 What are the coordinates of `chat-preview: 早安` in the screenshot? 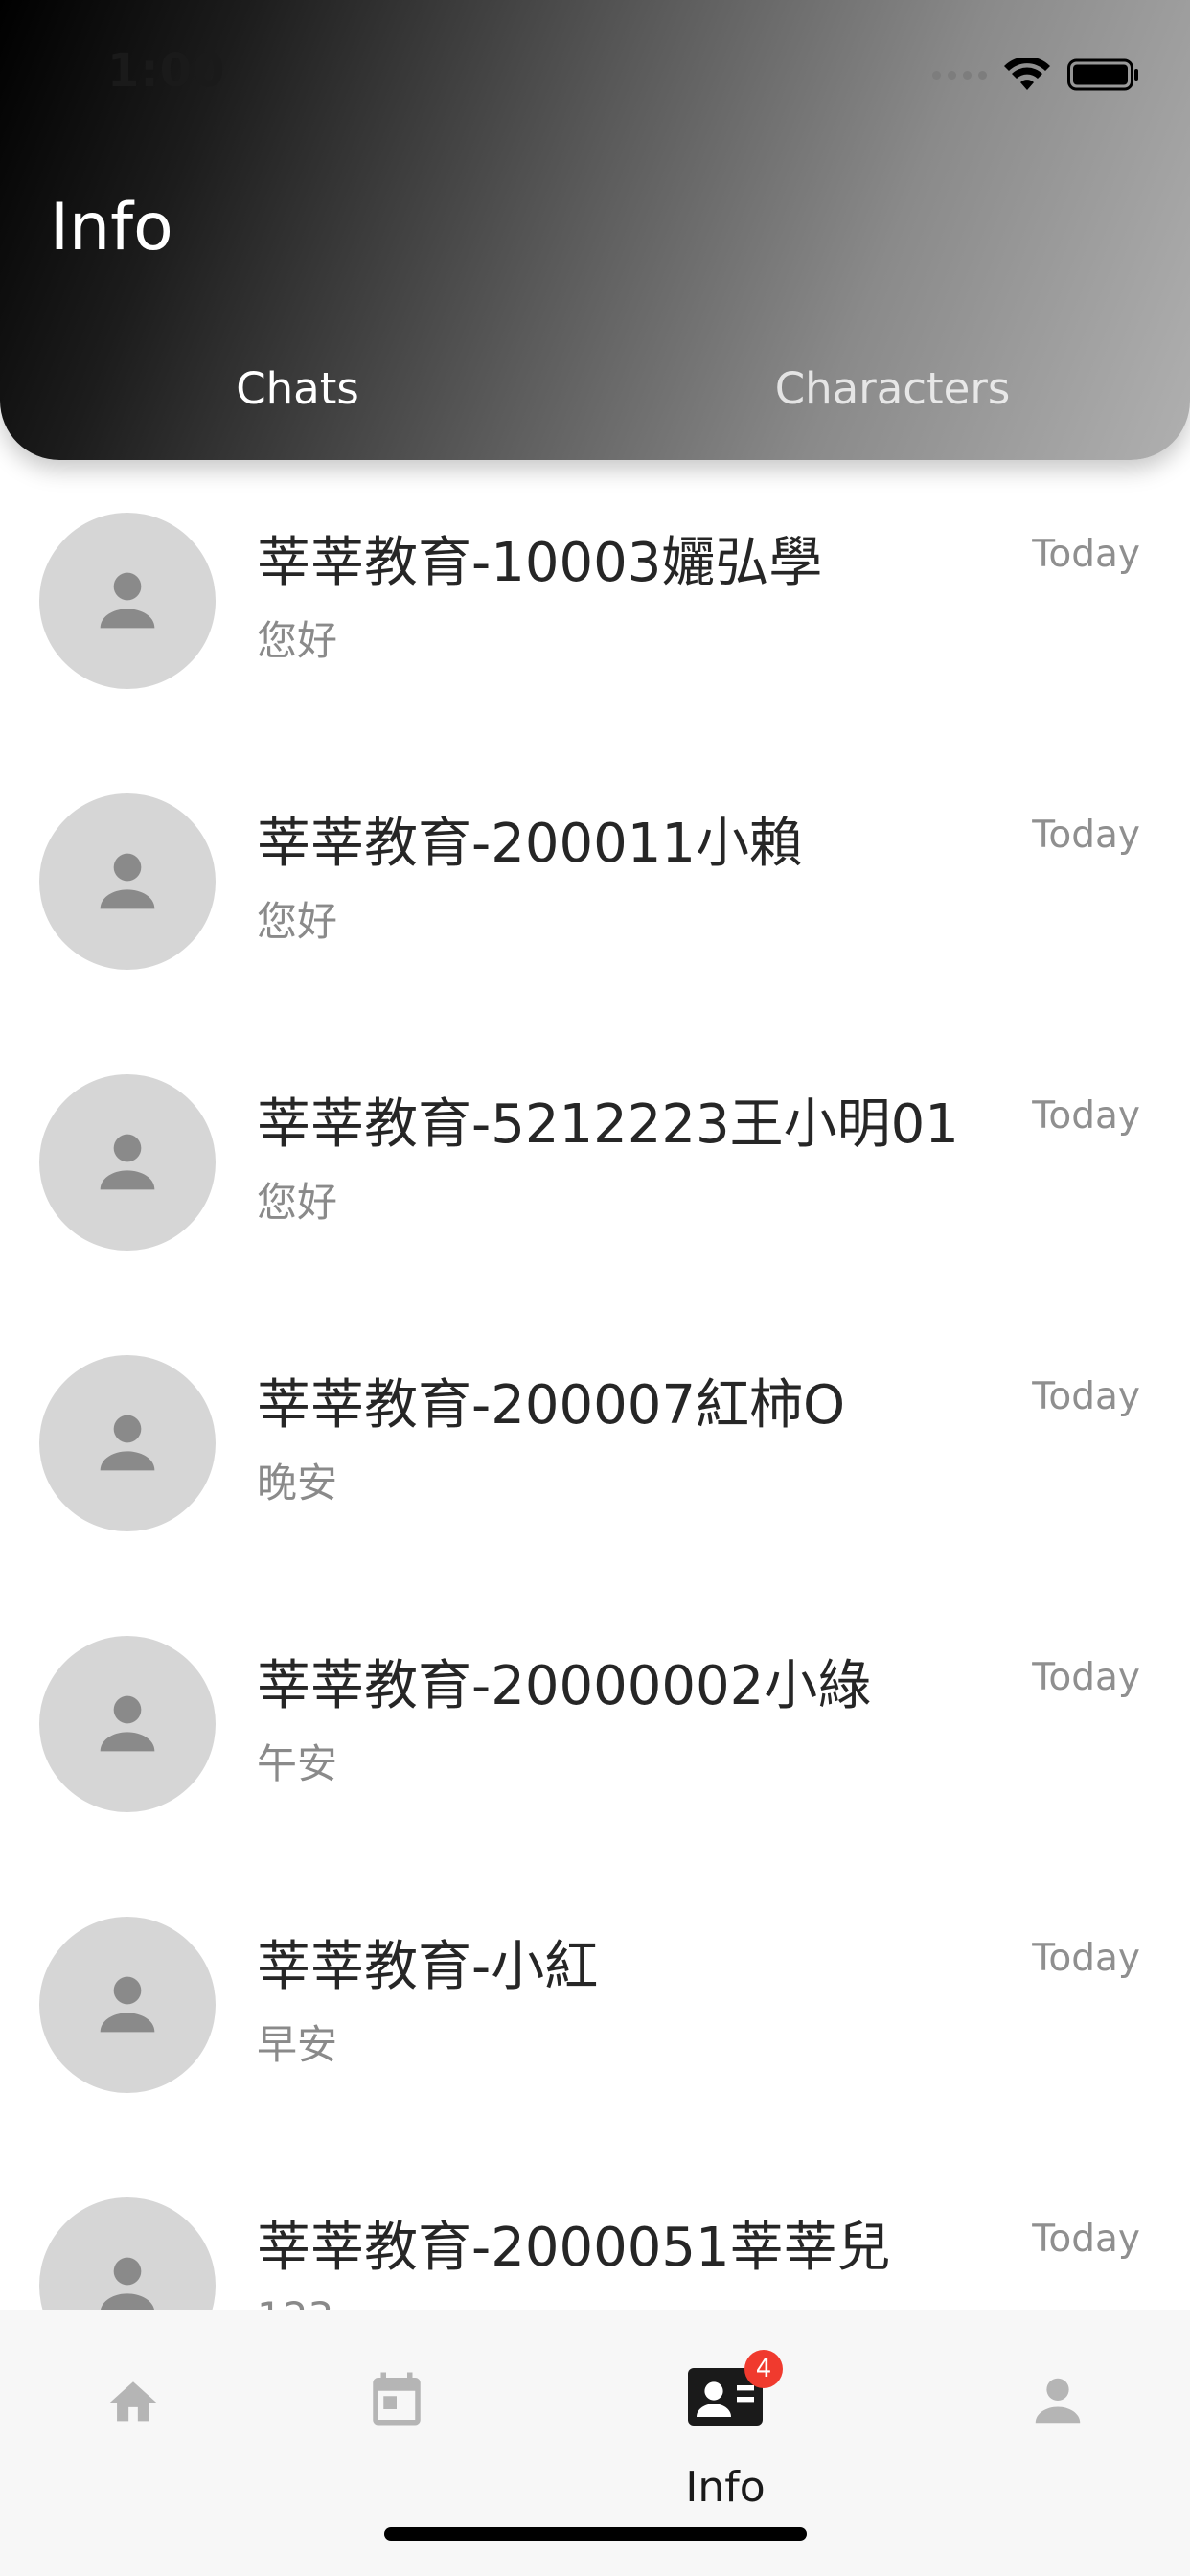 It's located at (297, 2044).